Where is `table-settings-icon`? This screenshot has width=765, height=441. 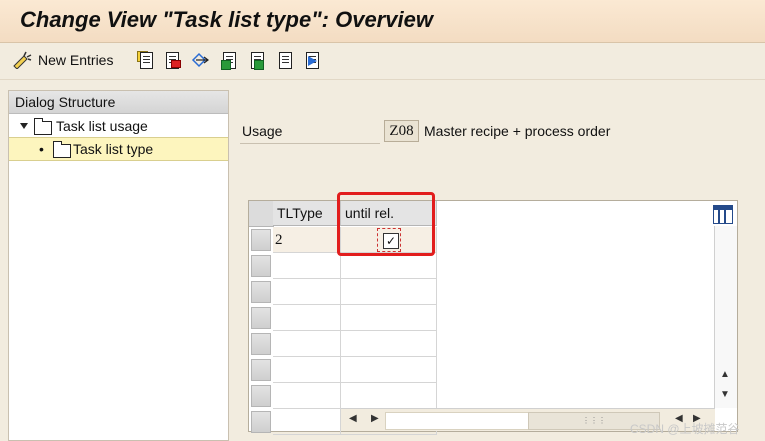
table-settings-icon is located at coordinates (723, 214).